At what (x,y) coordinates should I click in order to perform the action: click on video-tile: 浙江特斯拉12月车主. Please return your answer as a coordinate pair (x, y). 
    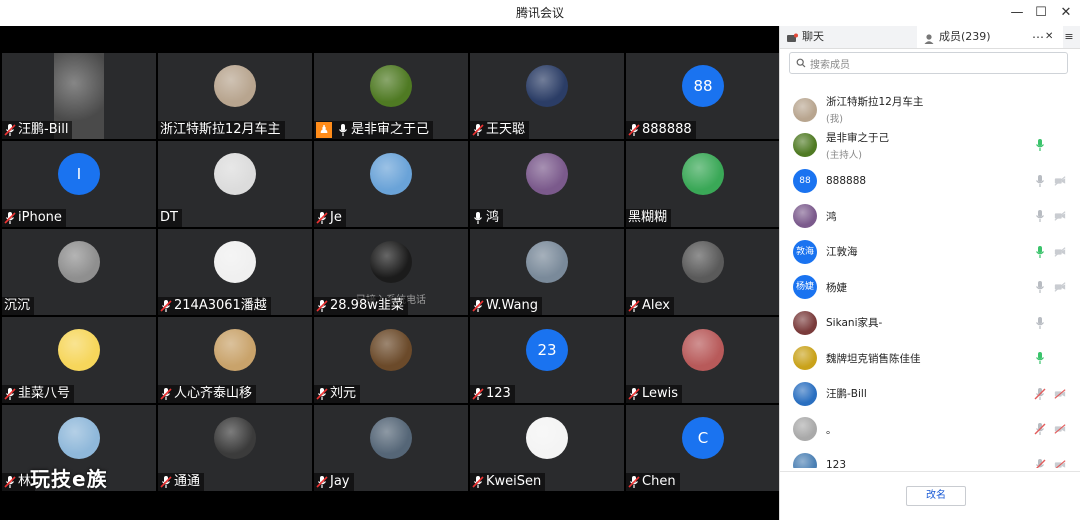
    Looking at the image, I should click on (235, 96).